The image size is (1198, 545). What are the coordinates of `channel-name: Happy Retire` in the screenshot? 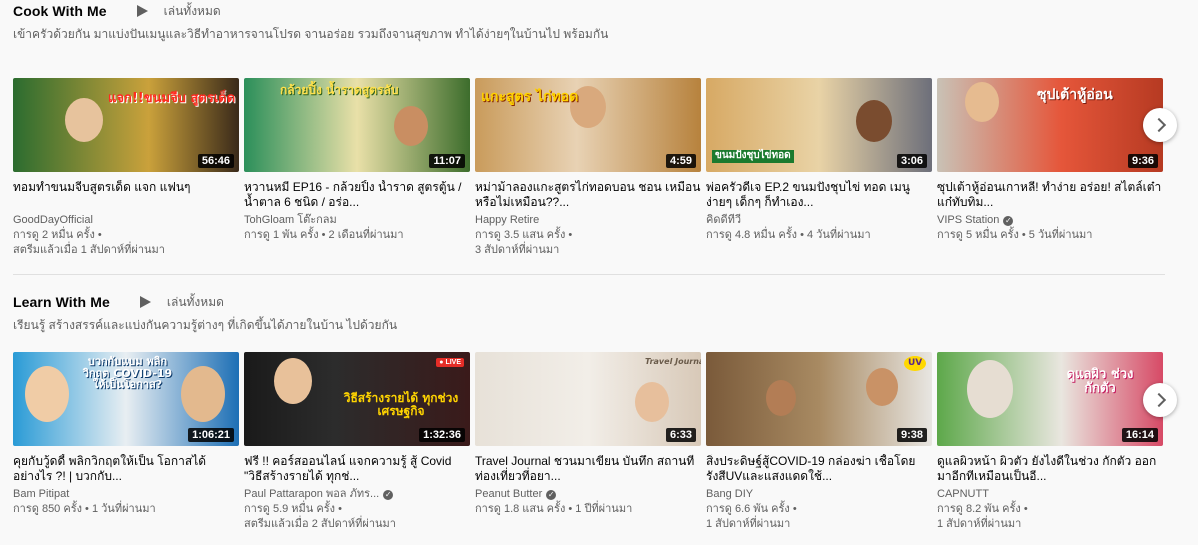 It's located at (588, 220).